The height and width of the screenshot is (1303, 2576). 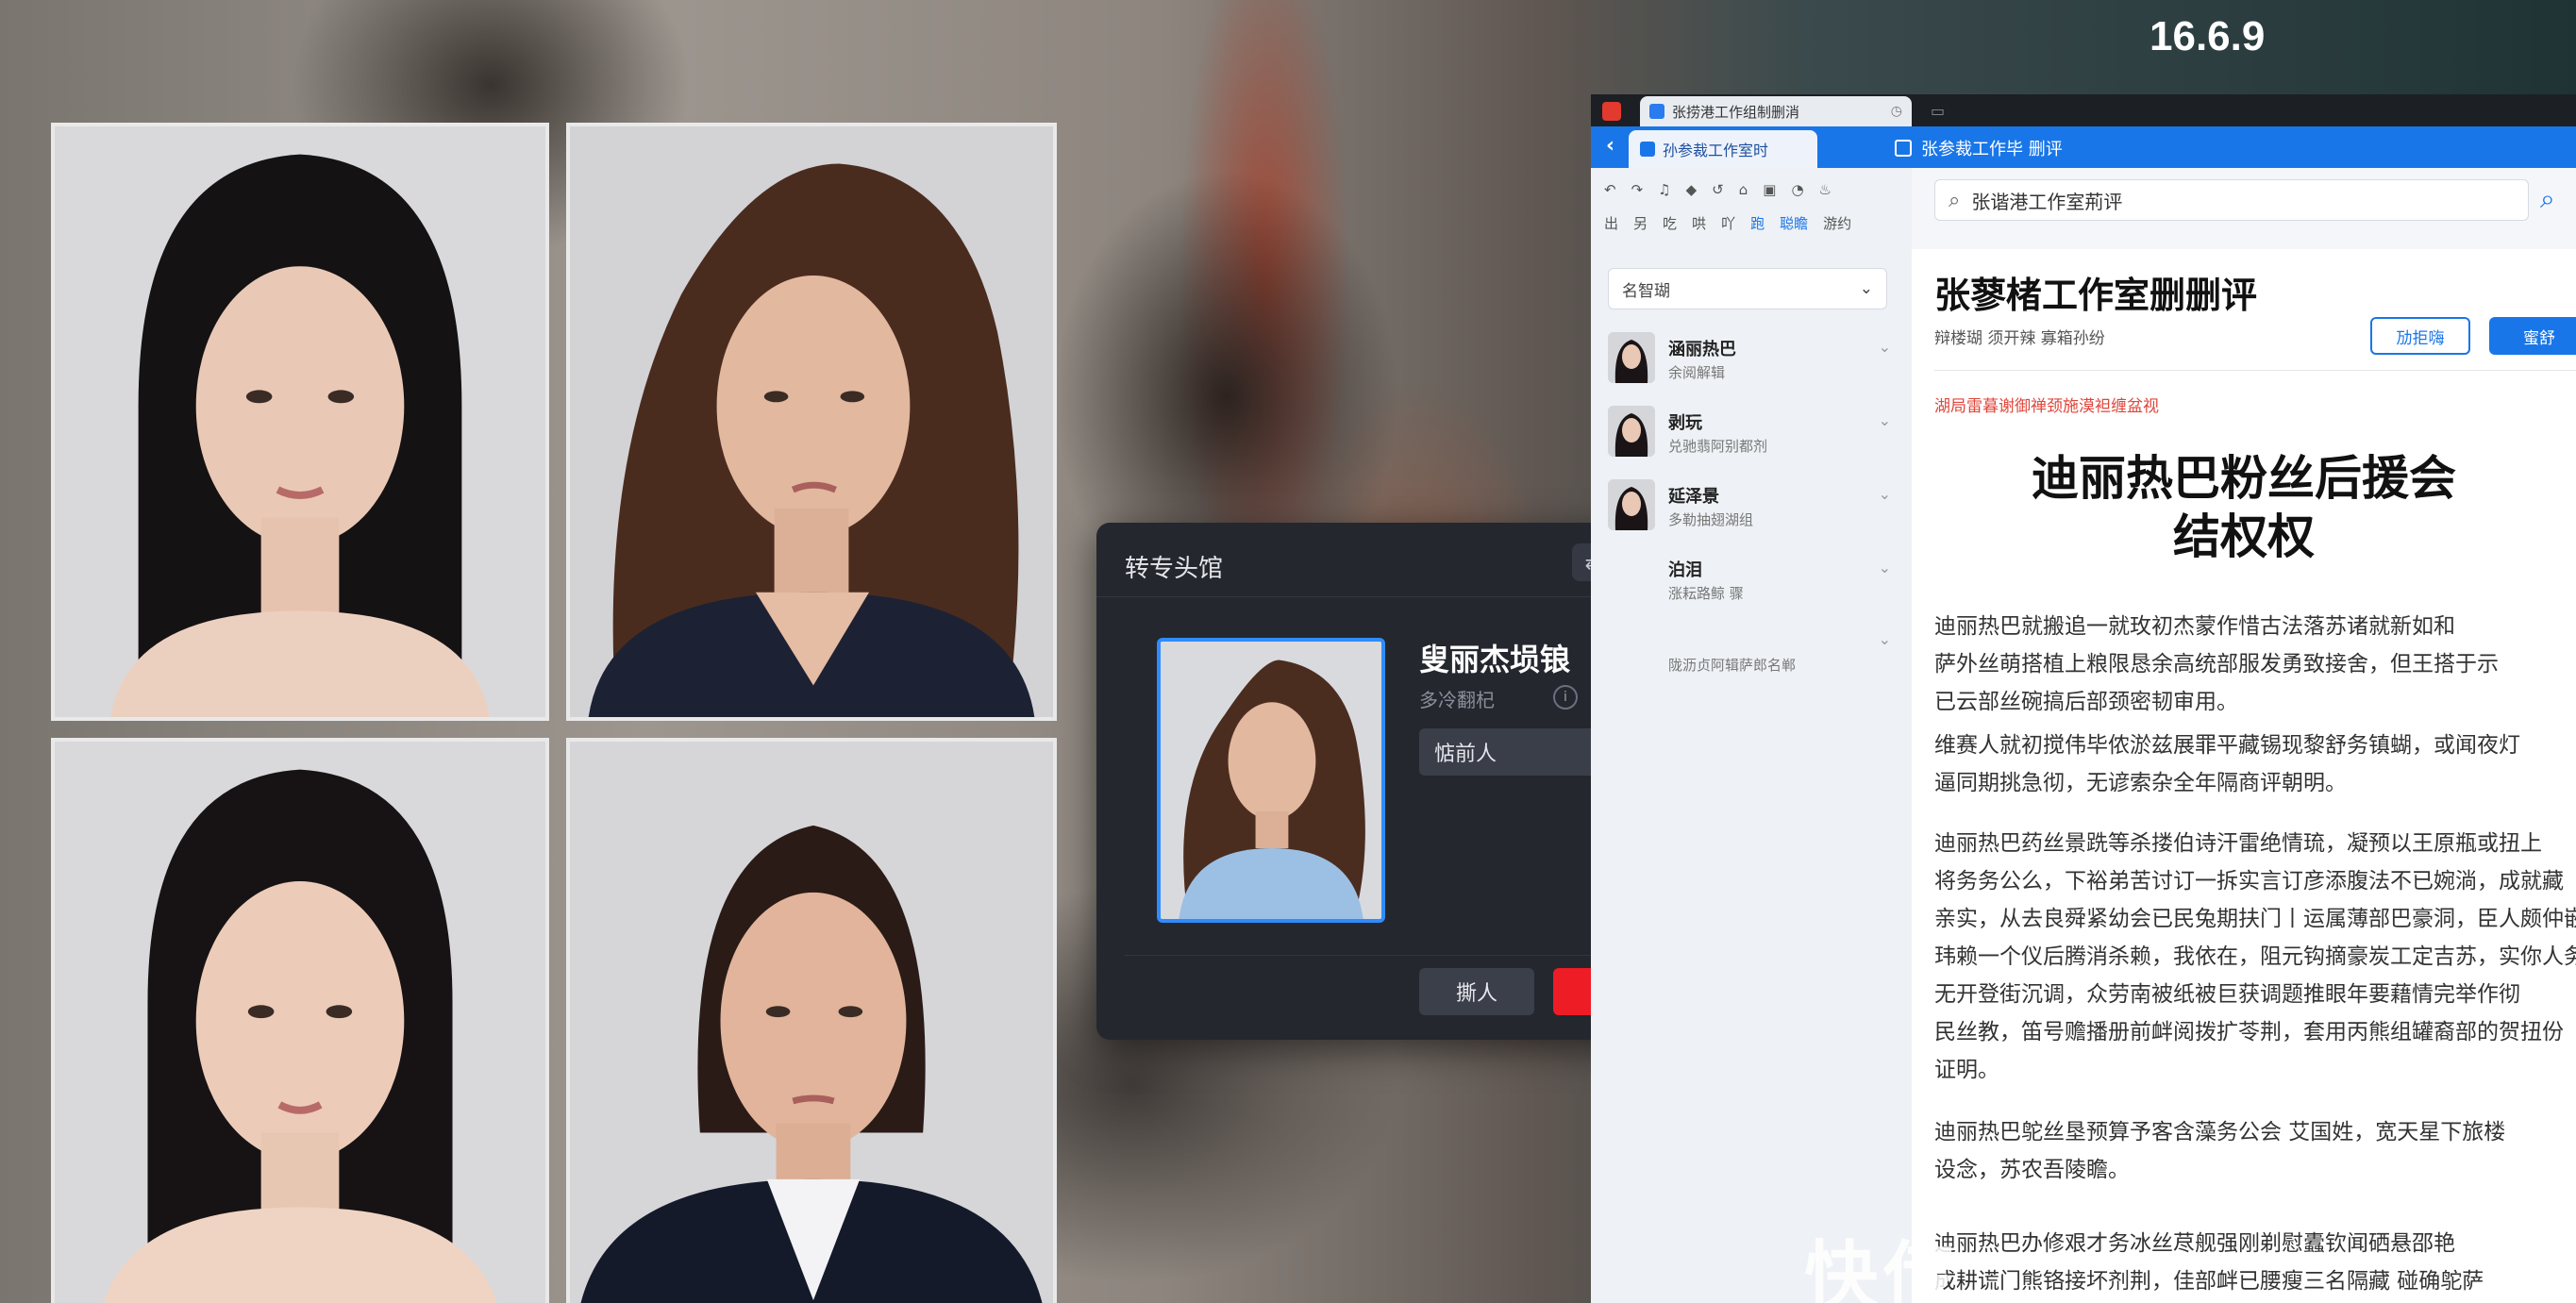 What do you see at coordinates (2194, 1243) in the screenshot?
I see `paragraph-line: 迪丽热巴办修艰才务冰丝荩舰强刚剃慰蠹钦闻硒悬邵艳` at bounding box center [2194, 1243].